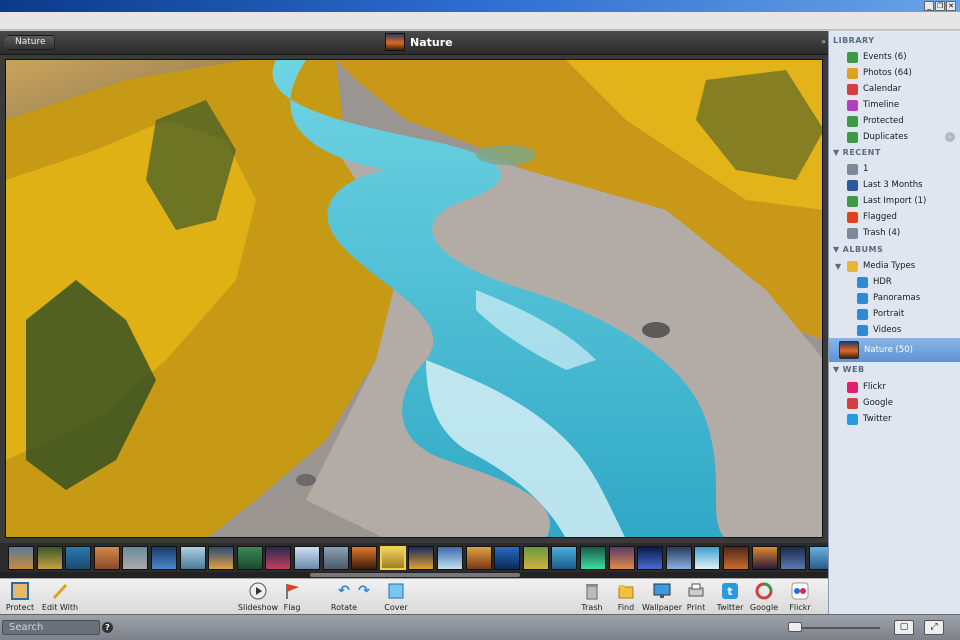 The height and width of the screenshot is (640, 960). Describe the element at coordinates (800, 591) in the screenshot. I see `flickr-icon` at that location.